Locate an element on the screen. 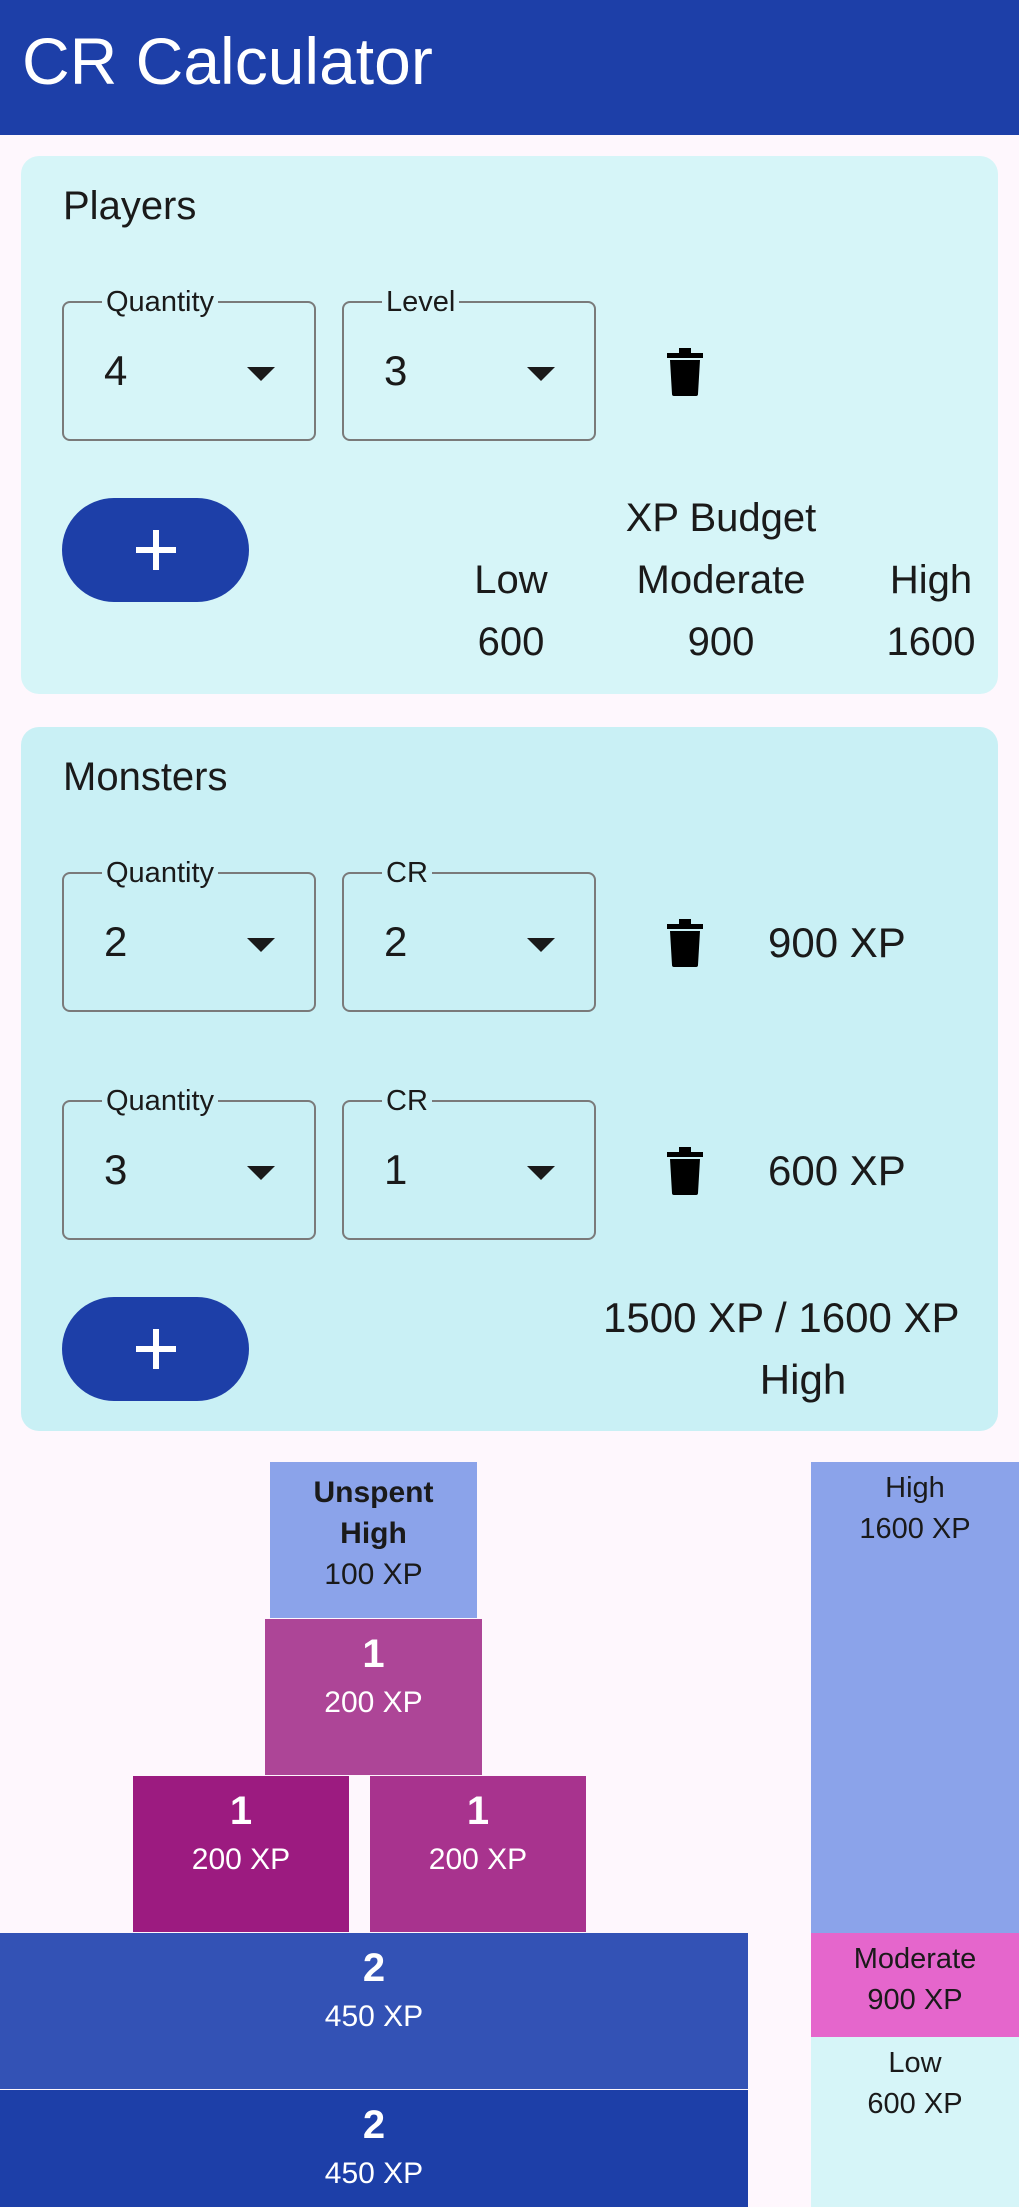  add-player-button is located at coordinates (155, 550).